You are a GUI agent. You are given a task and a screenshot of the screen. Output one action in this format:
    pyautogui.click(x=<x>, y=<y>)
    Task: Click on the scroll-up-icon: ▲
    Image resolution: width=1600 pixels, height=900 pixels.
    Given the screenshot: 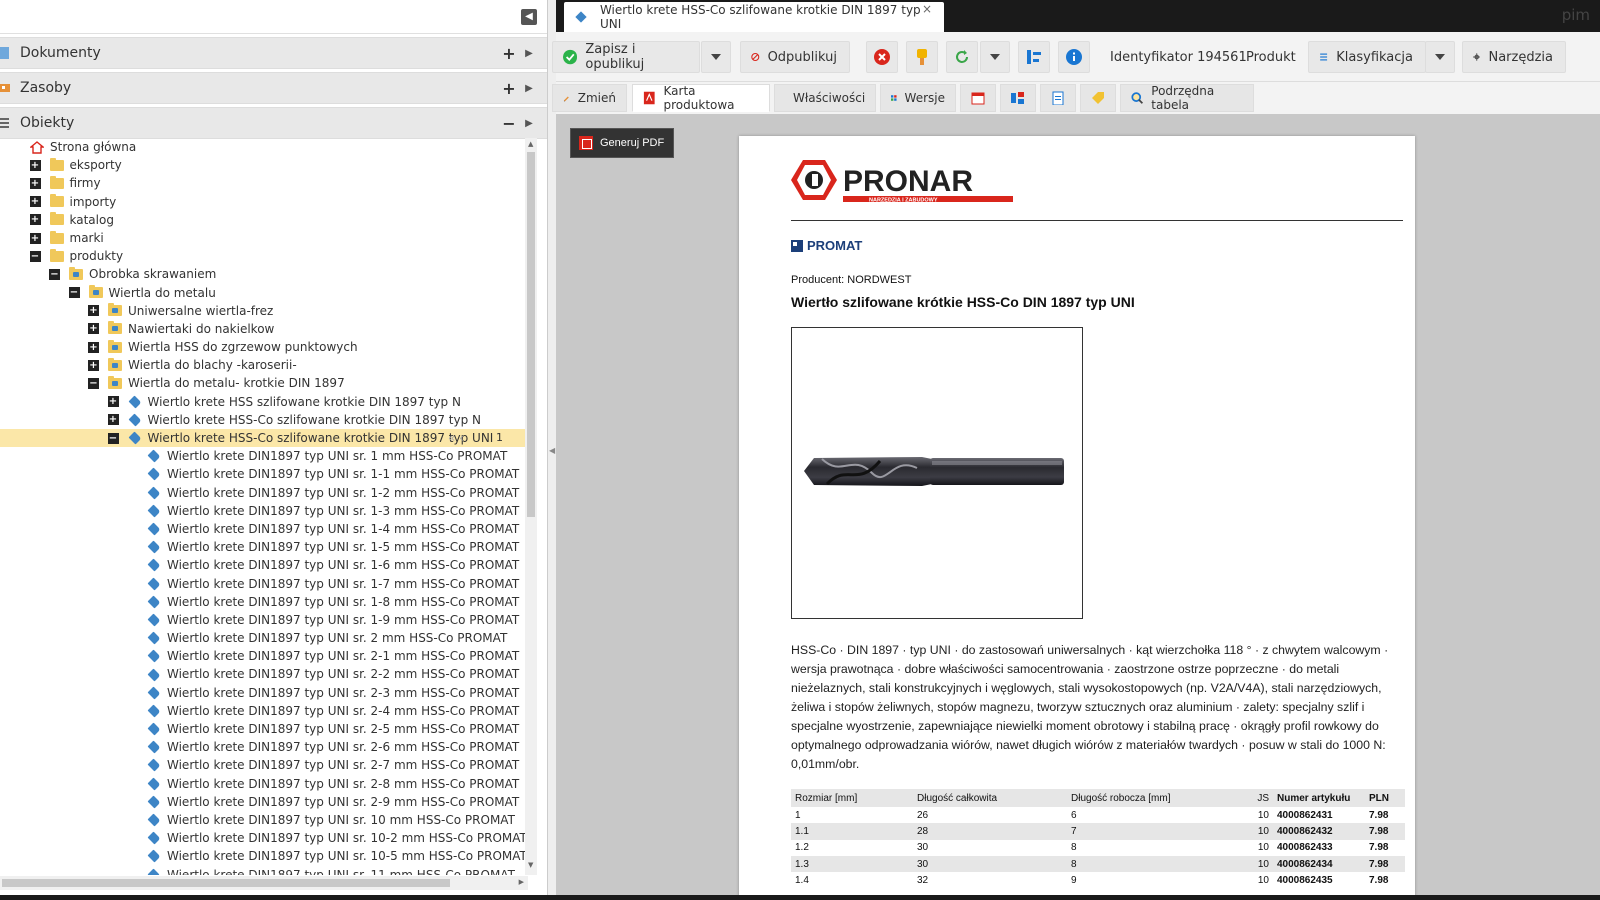 What is the action you would take?
    pyautogui.click(x=530, y=144)
    